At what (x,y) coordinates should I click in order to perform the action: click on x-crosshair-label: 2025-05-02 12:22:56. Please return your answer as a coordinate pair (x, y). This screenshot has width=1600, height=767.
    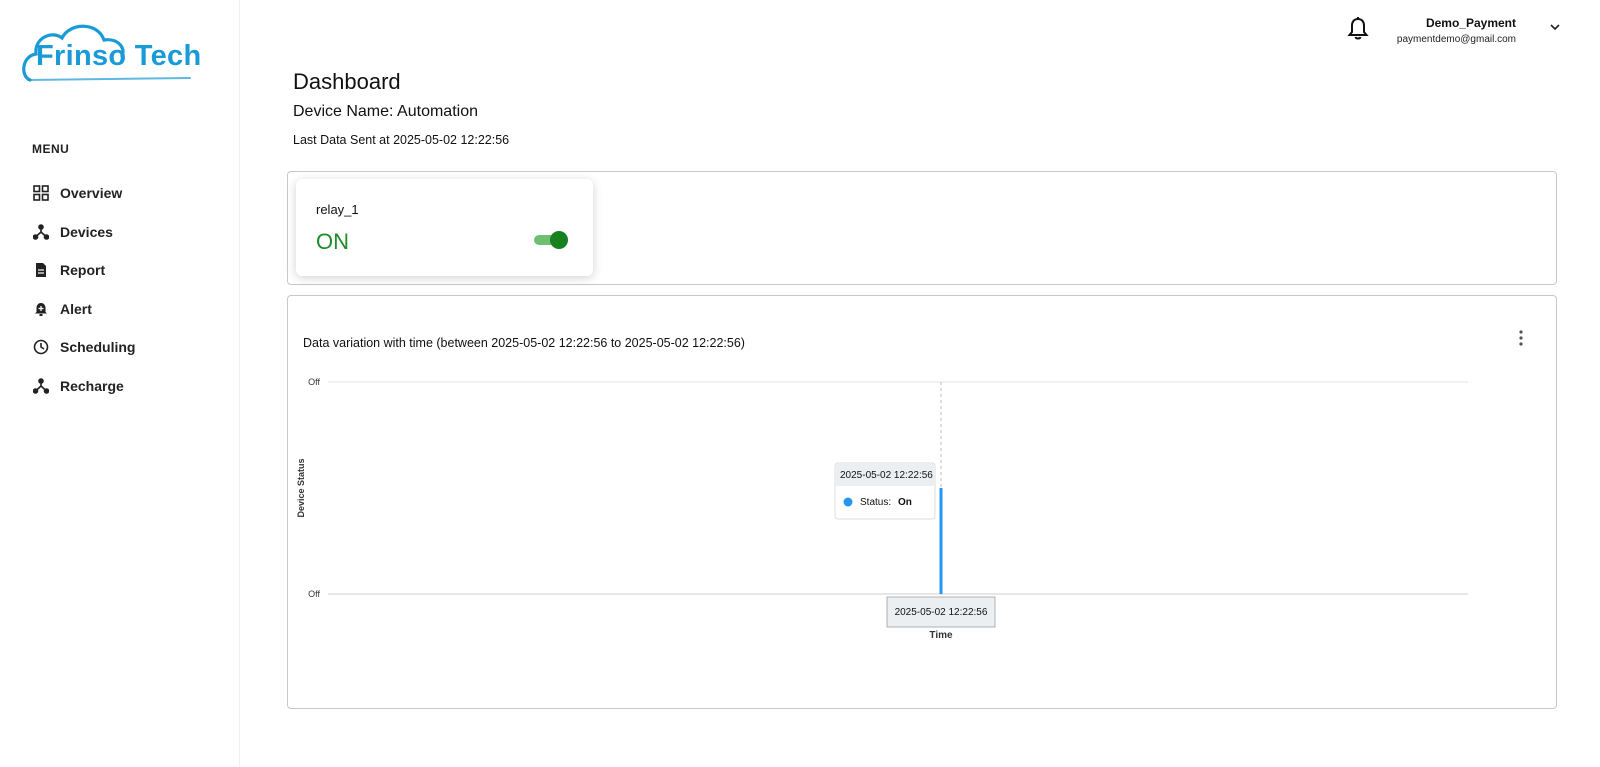
    Looking at the image, I should click on (941, 612).